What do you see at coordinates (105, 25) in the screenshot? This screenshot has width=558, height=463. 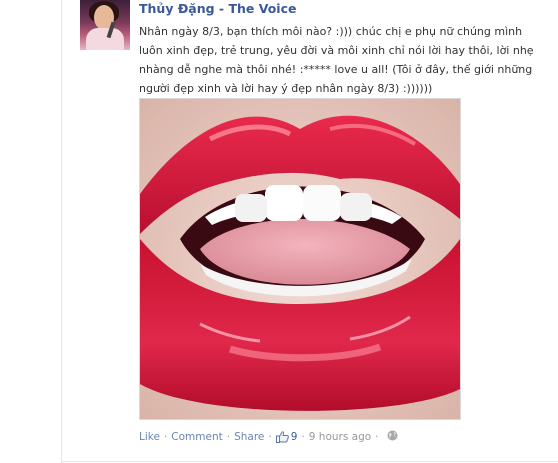 I see `author-avatar` at bounding box center [105, 25].